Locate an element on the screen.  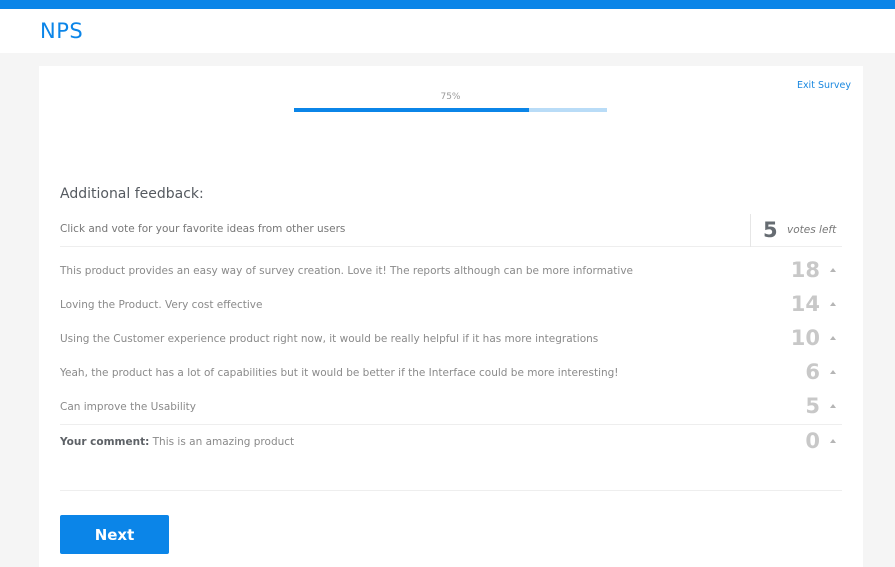
next-button: Next is located at coordinates (114, 534).